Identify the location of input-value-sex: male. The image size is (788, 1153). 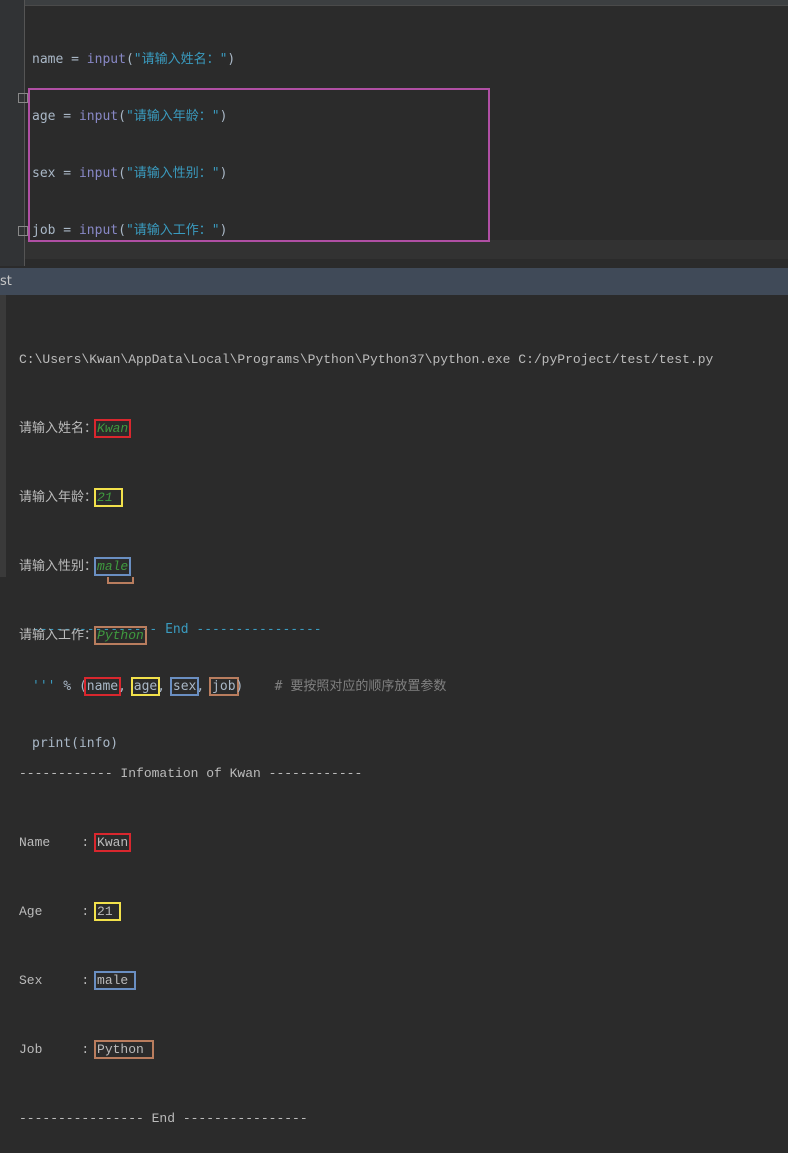
(113, 566).